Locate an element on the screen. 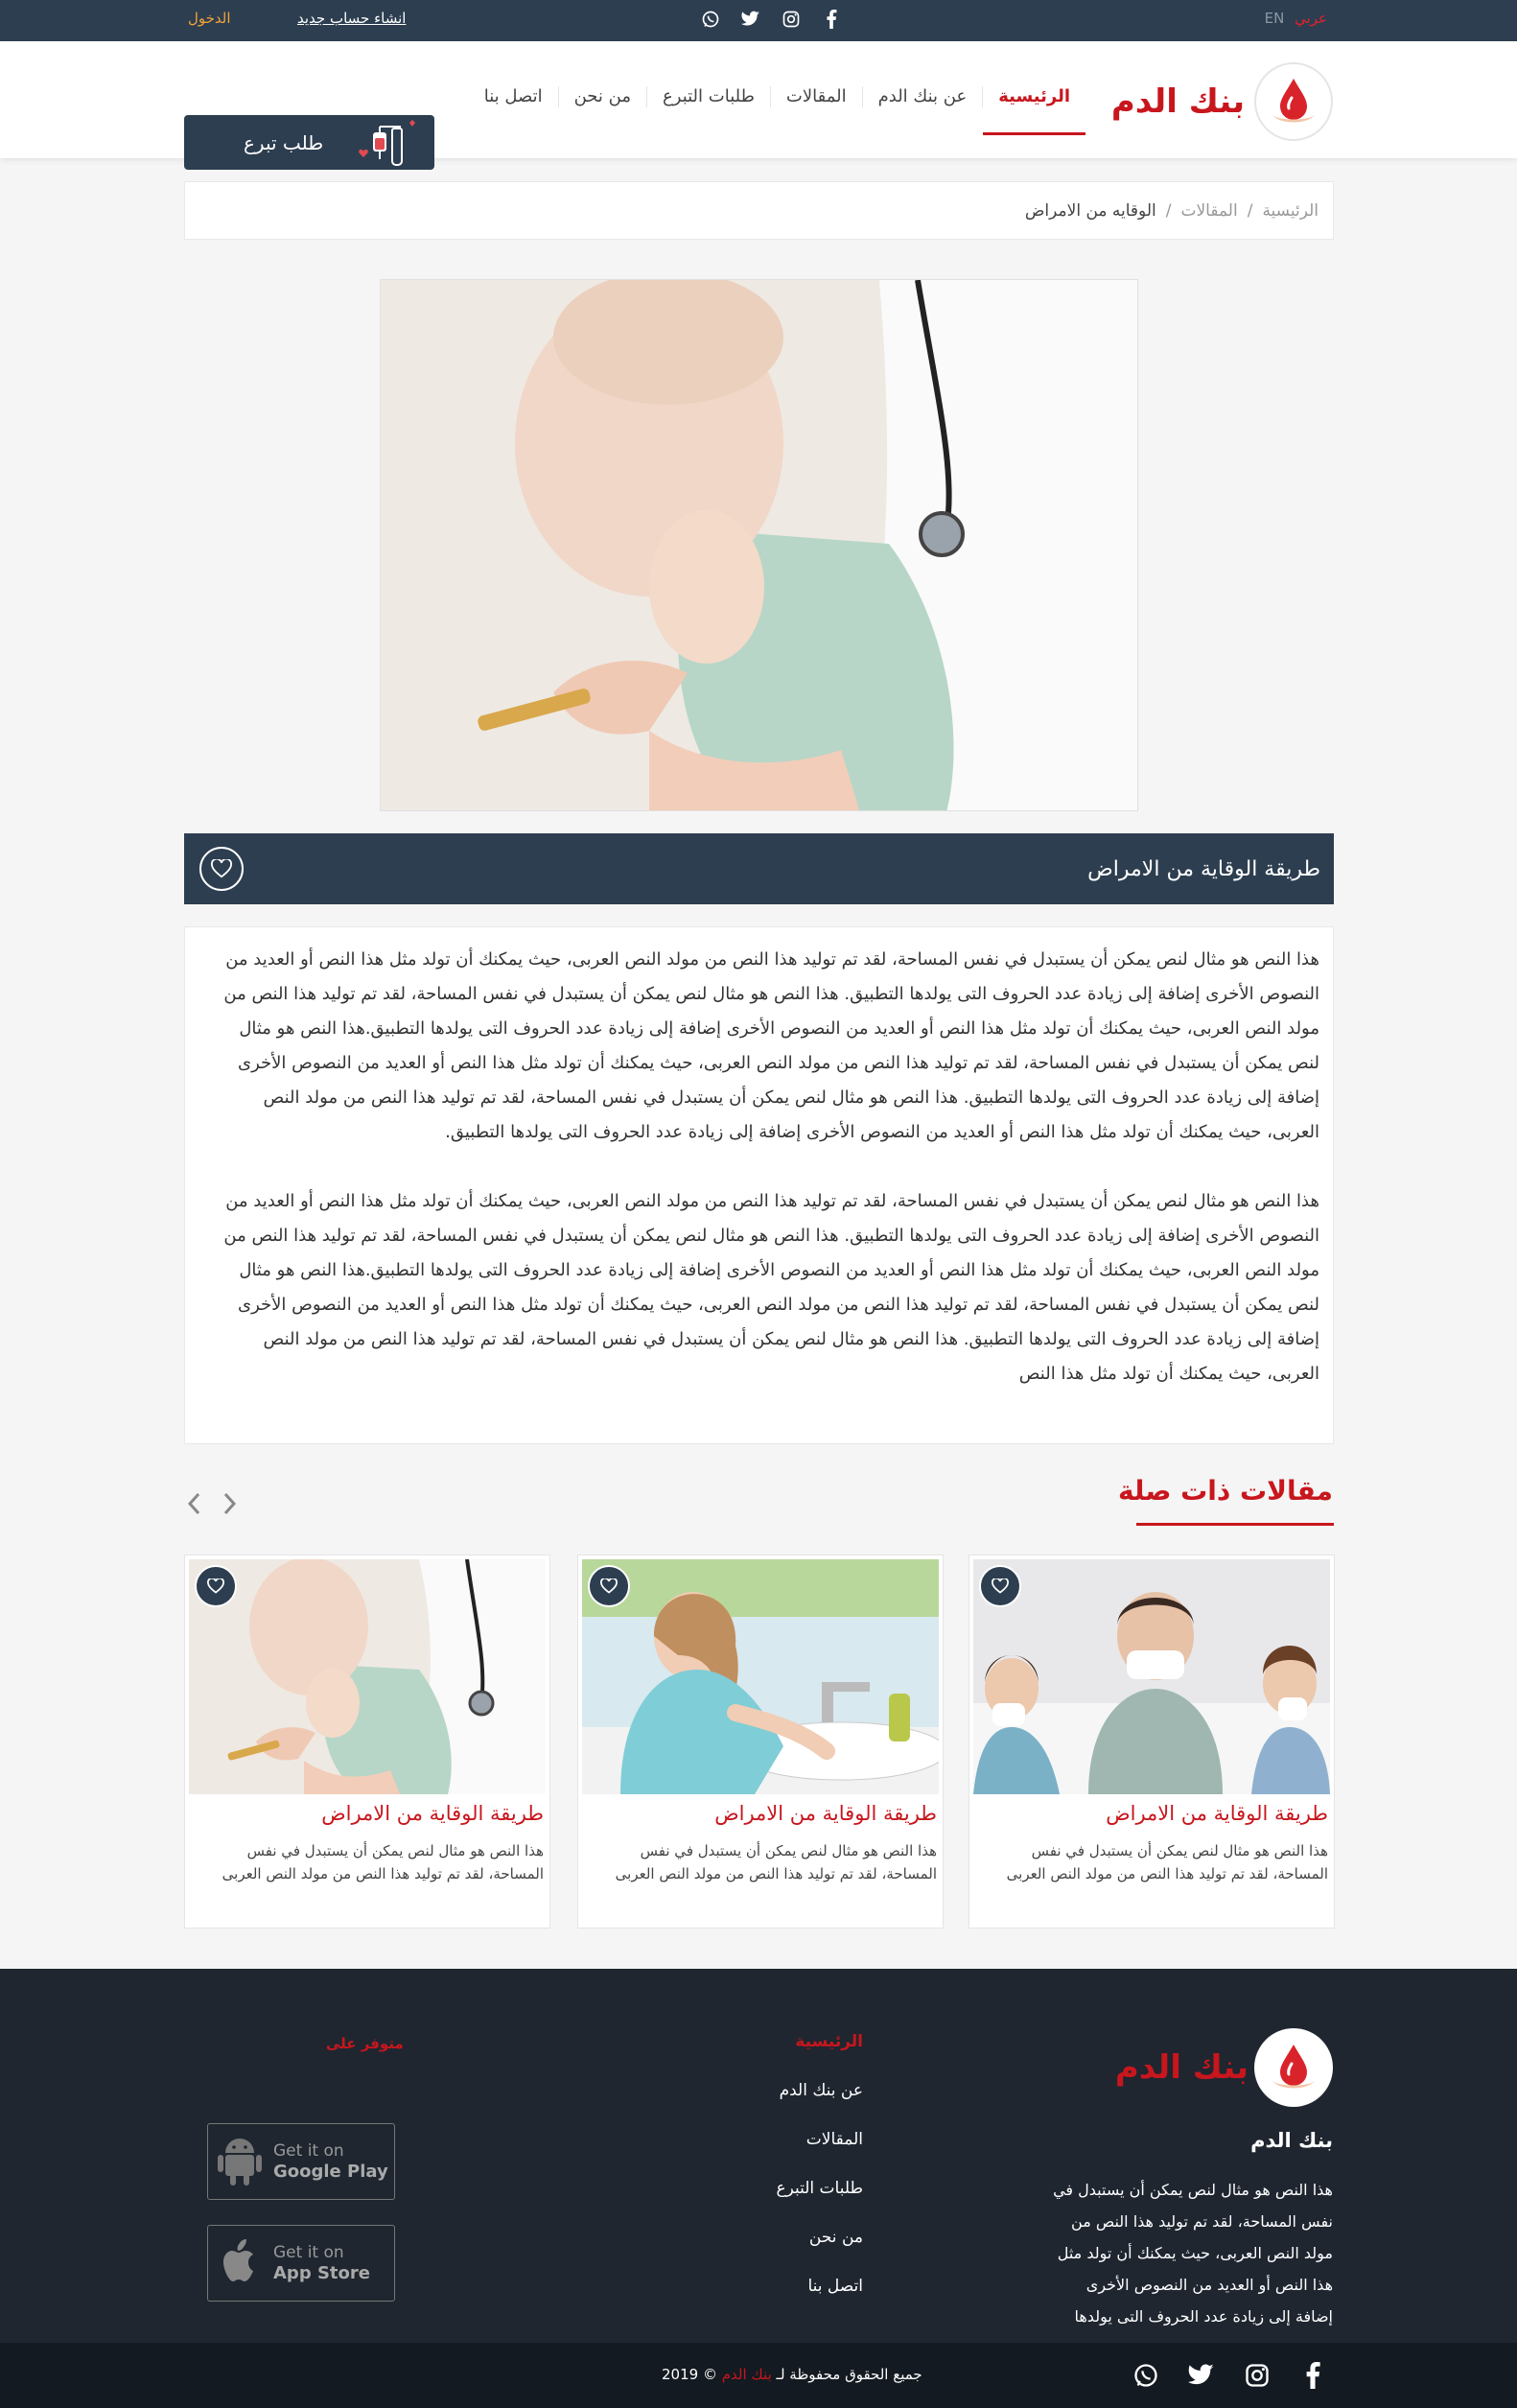 This screenshot has height=2408, width=1517. related-title-underline is located at coordinates (1235, 1525).